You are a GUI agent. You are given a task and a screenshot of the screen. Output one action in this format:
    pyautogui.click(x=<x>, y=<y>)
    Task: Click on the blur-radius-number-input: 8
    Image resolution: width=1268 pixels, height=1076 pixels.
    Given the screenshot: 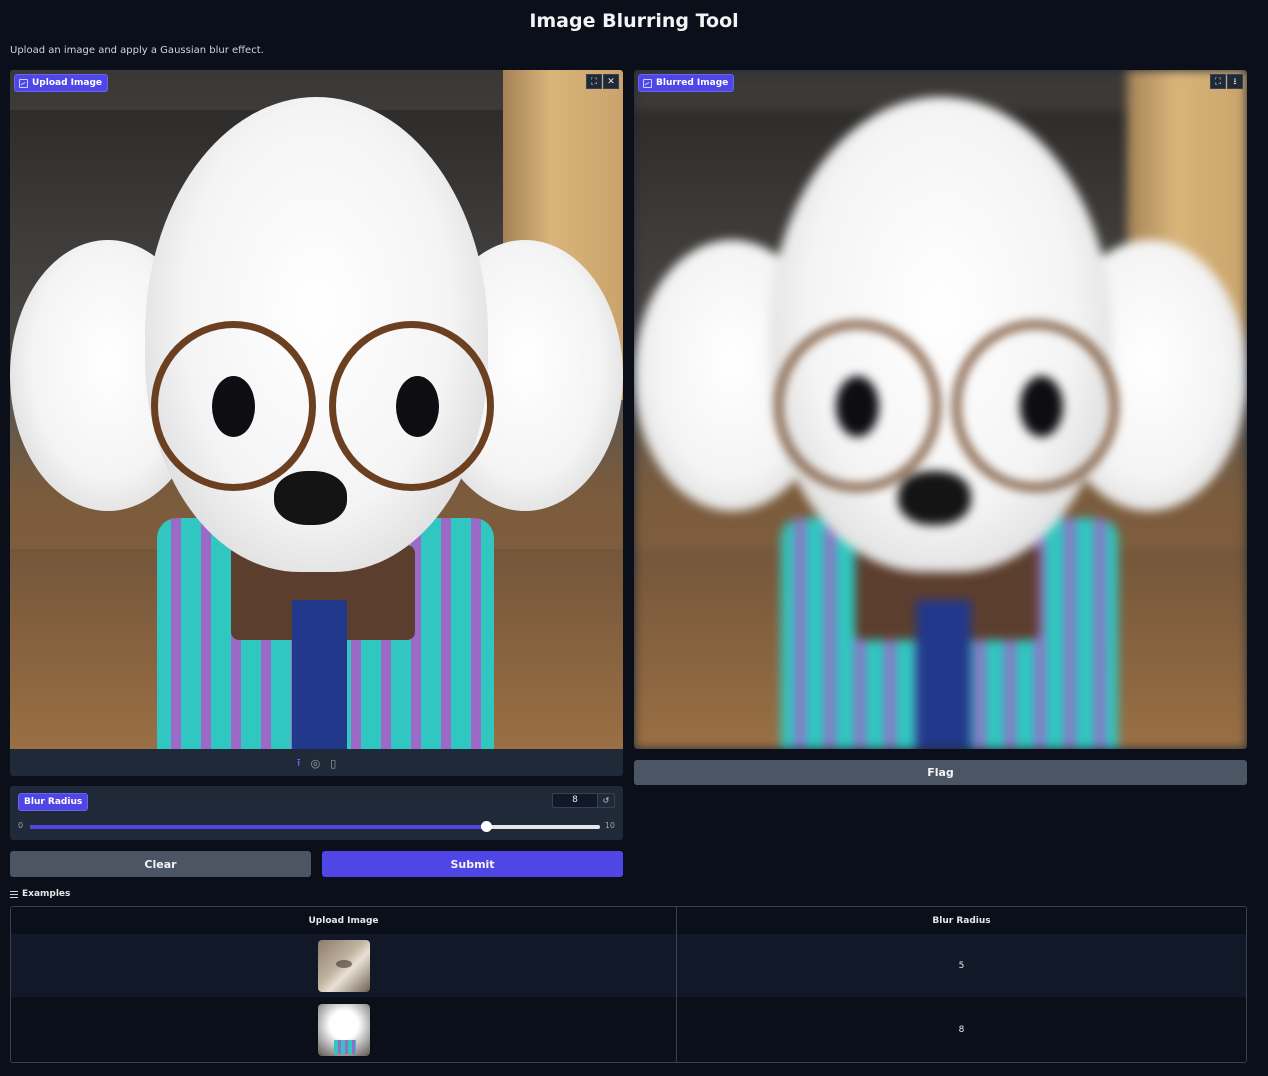 What is the action you would take?
    pyautogui.click(x=575, y=800)
    